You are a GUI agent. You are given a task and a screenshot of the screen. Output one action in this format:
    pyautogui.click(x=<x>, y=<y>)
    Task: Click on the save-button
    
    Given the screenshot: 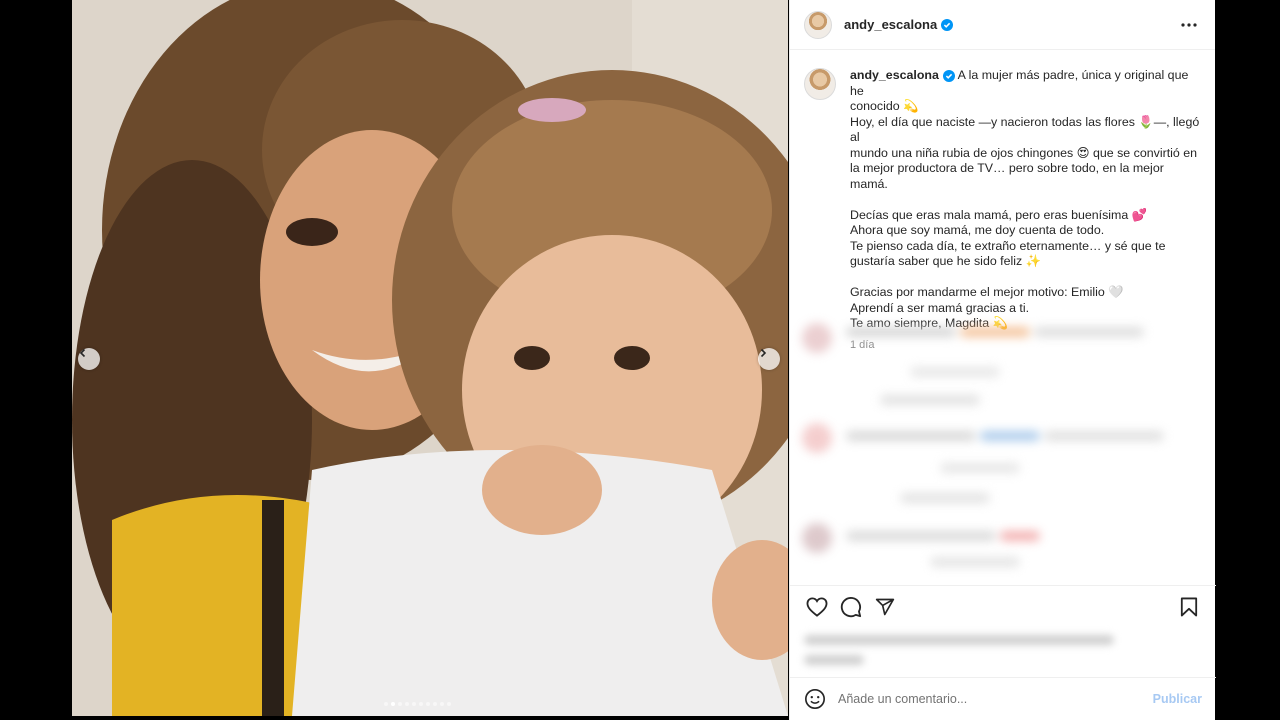 What is the action you would take?
    pyautogui.click(x=1189, y=607)
    